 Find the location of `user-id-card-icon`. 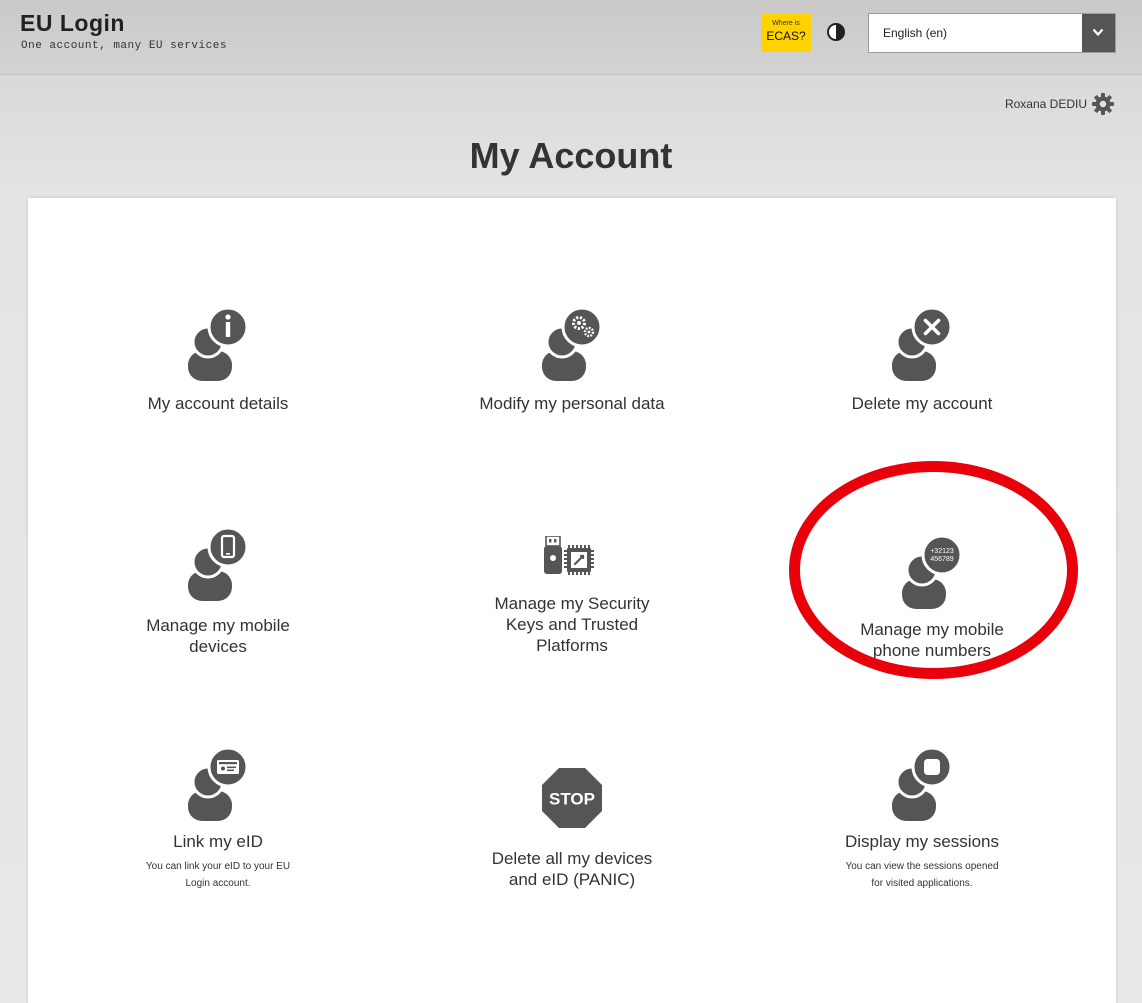

user-id-card-icon is located at coordinates (218, 783).